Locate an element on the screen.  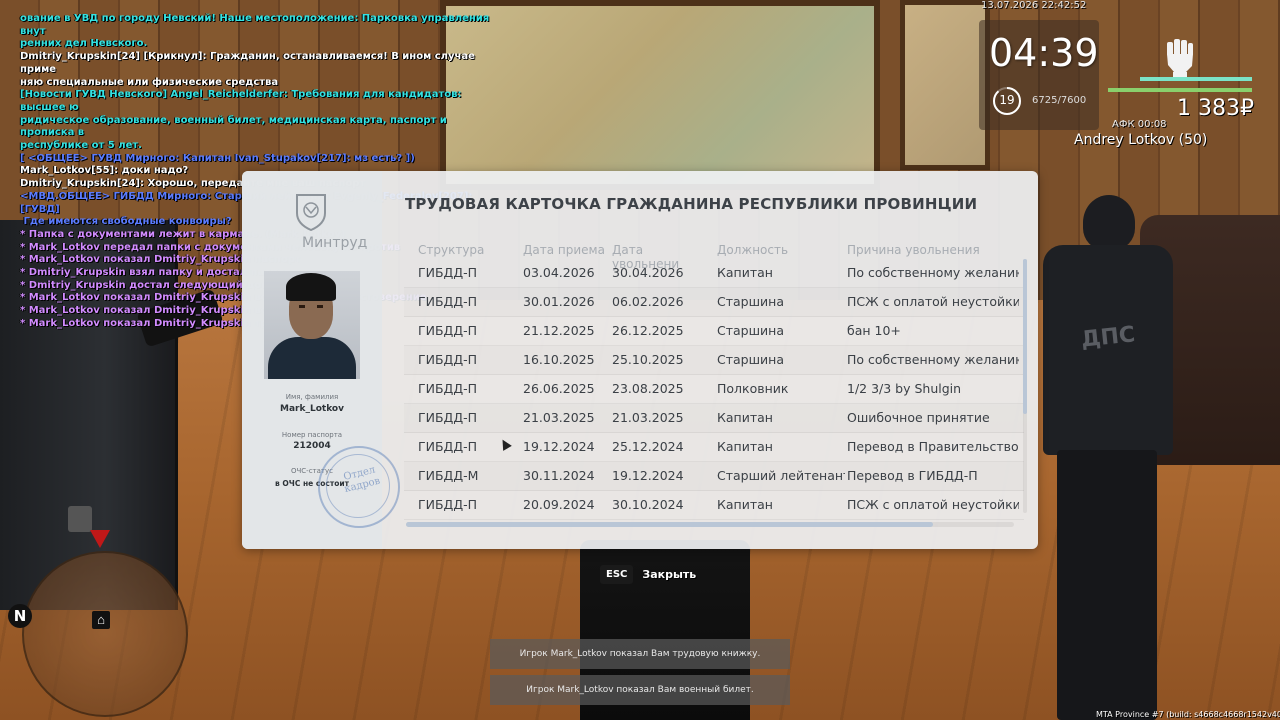
cell-hire-date: 30.11.2024 is located at coordinates (559, 475).